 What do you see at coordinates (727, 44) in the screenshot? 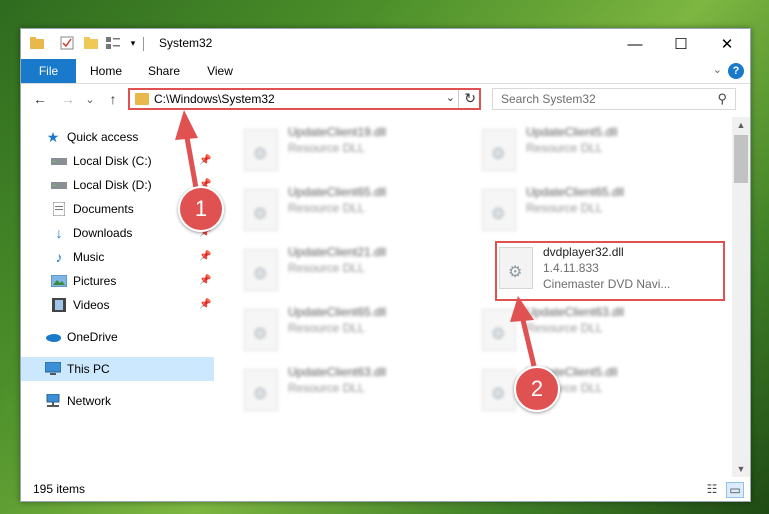
I see `close-button: ✕` at bounding box center [727, 44].